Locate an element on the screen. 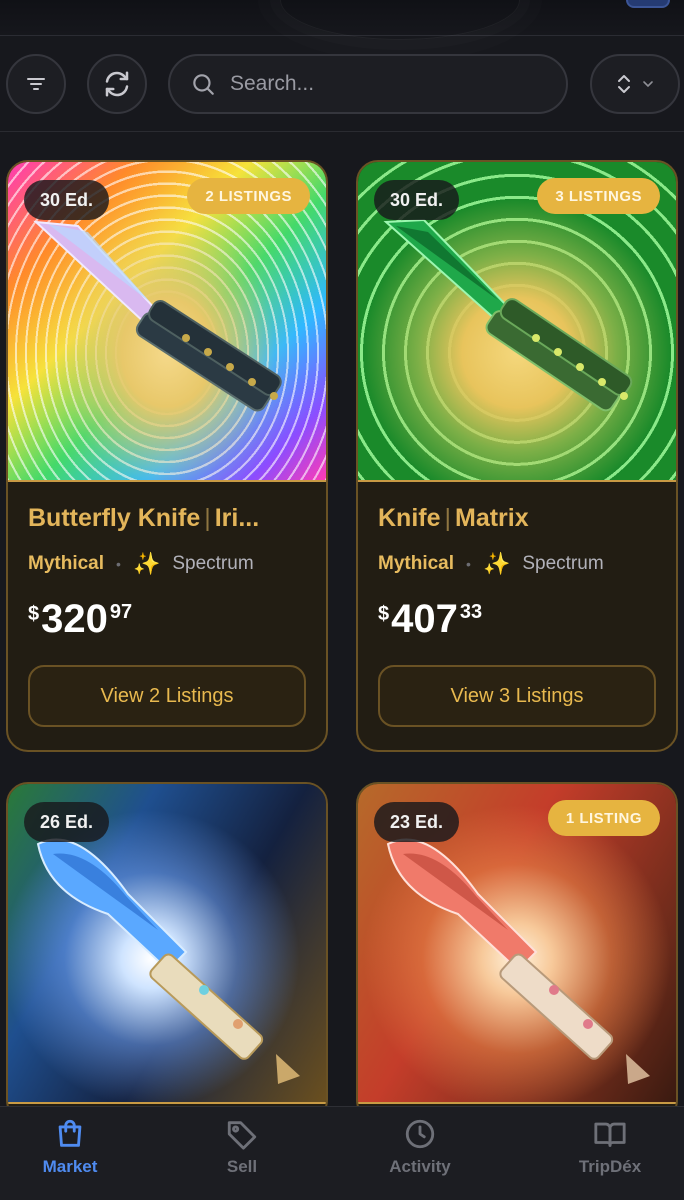 The width and height of the screenshot is (684, 1200). refresh-button is located at coordinates (117, 84).